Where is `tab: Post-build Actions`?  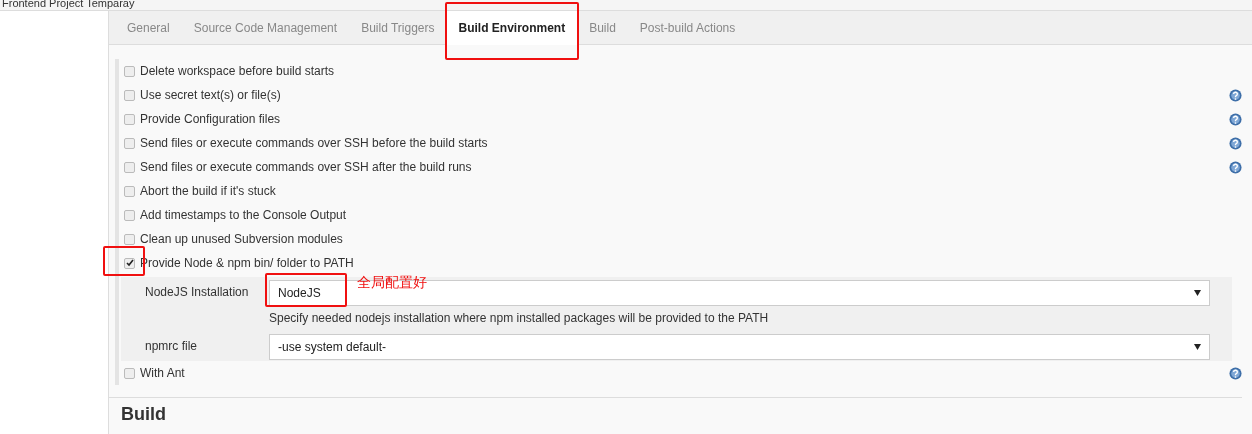 tab: Post-build Actions is located at coordinates (687, 27).